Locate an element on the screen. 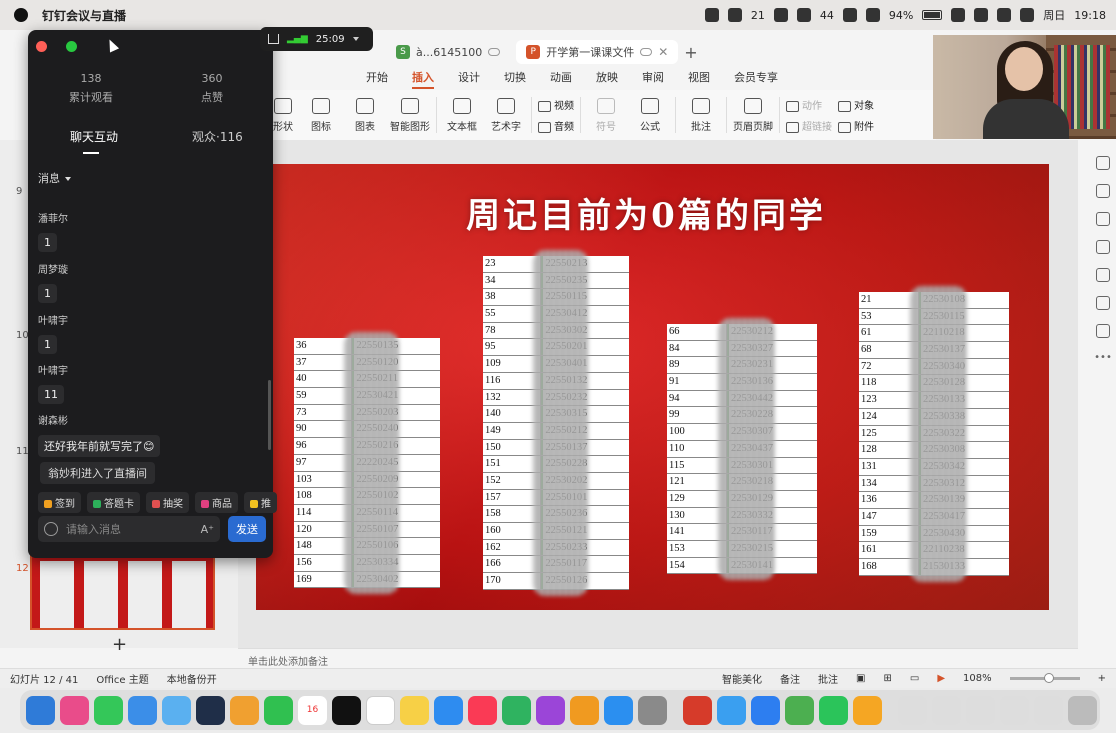 The width and height of the screenshot is (1116, 733). zoom-window-button is located at coordinates (71, 46).